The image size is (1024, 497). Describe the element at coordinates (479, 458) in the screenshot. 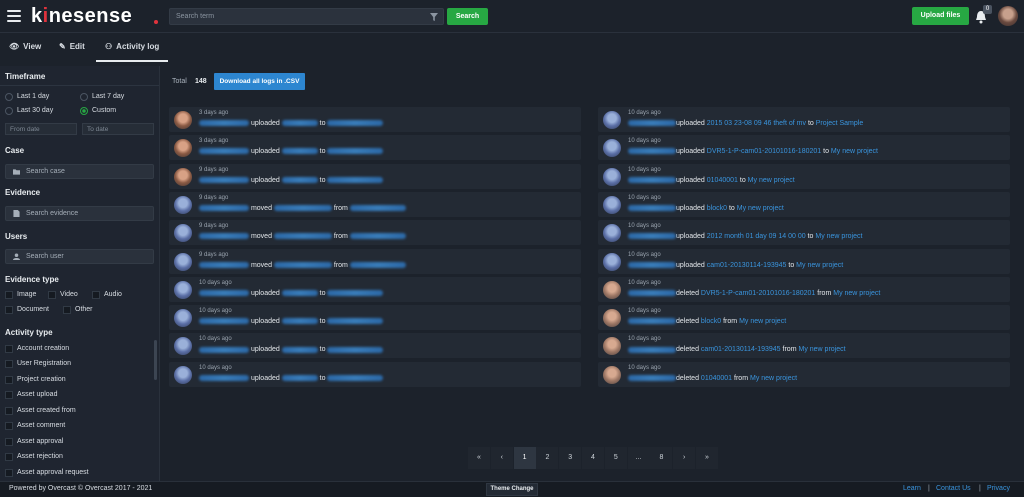

I see `page-button: «` at that location.